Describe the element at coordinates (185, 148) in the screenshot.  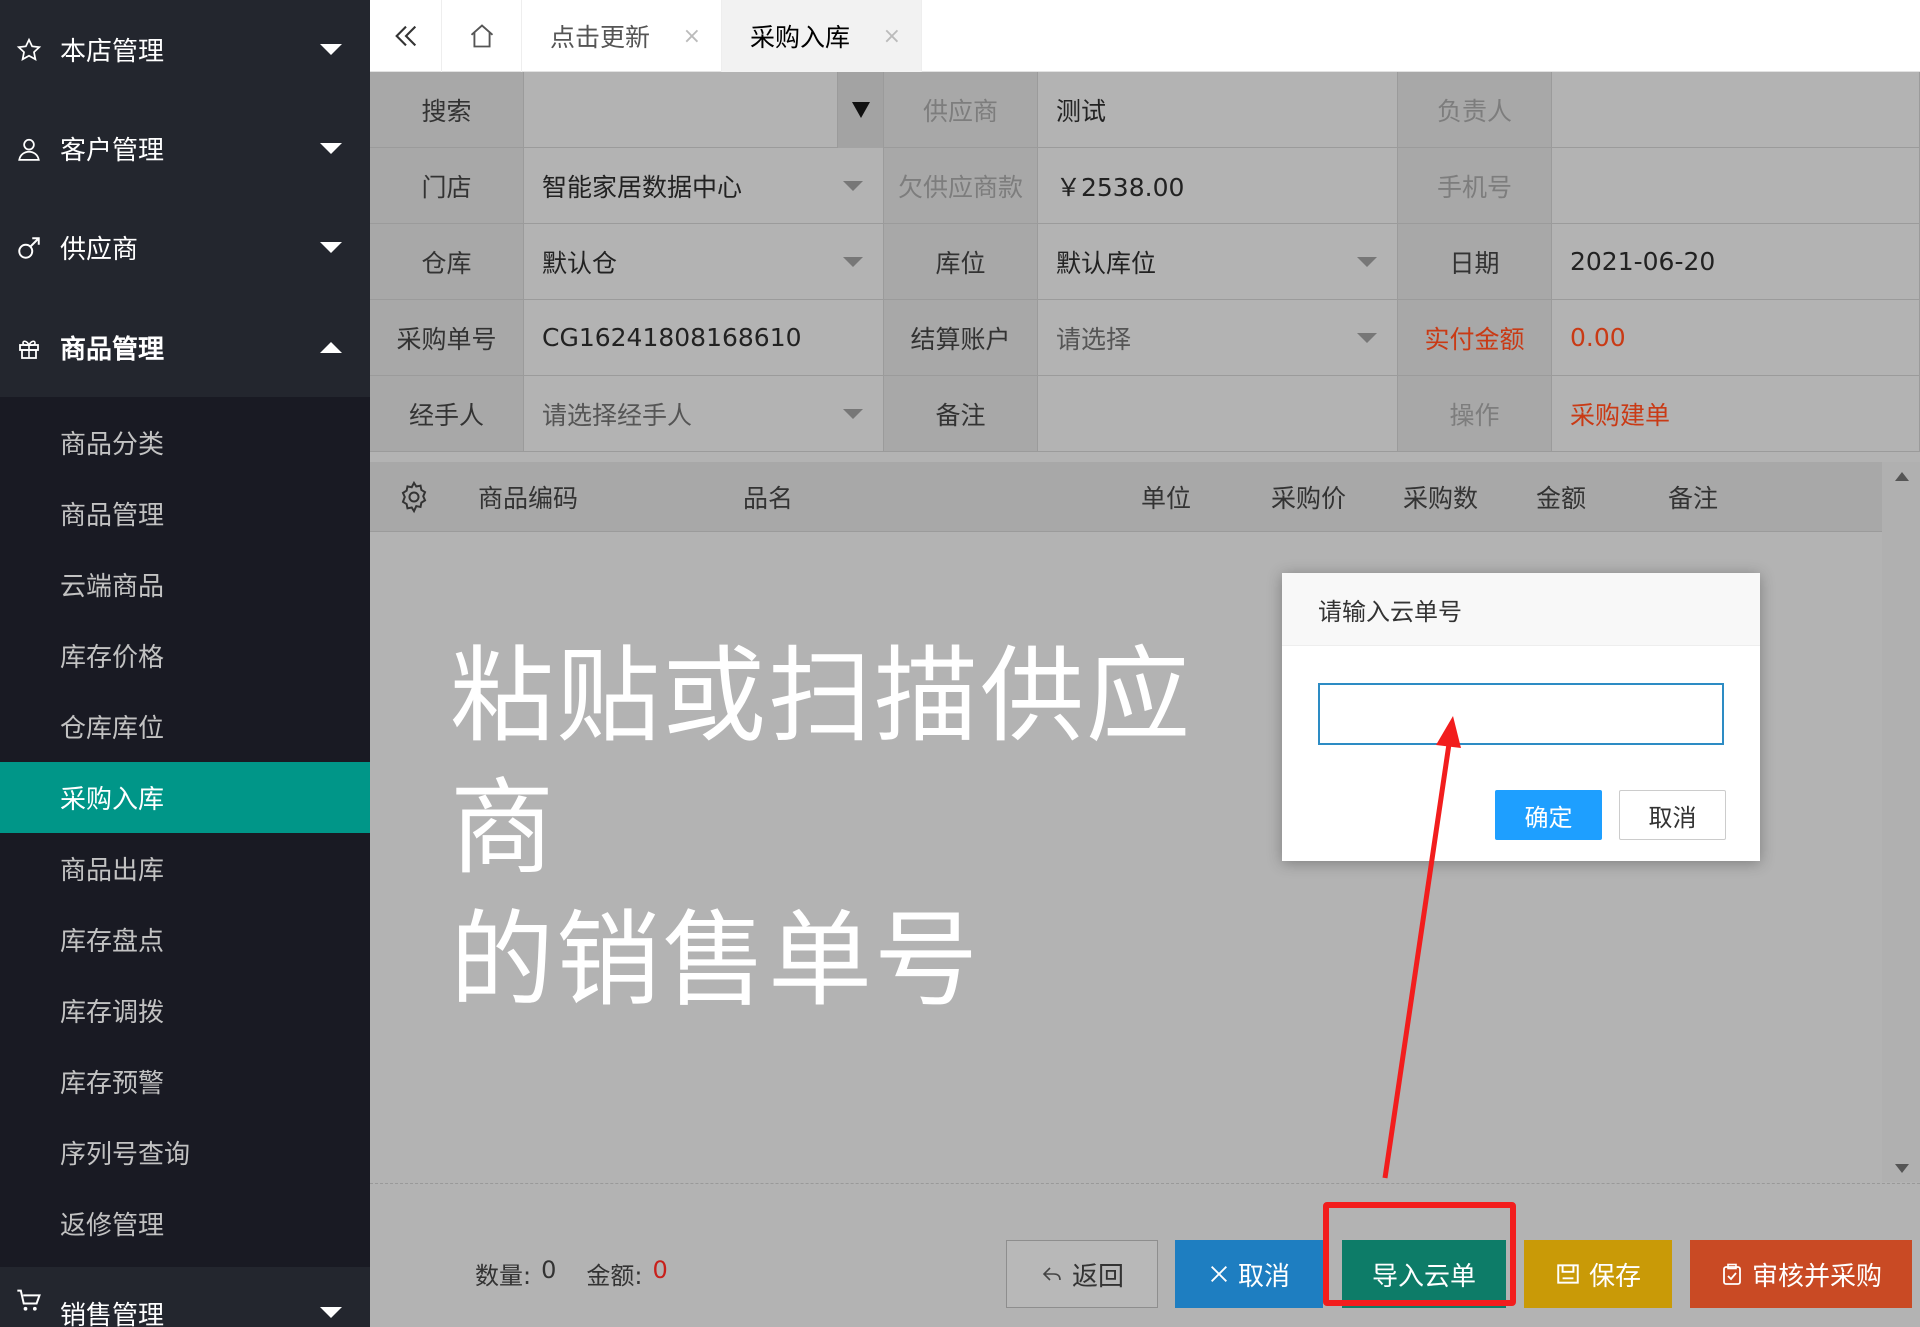
I see `nav-group-customer: 客户管理` at that location.